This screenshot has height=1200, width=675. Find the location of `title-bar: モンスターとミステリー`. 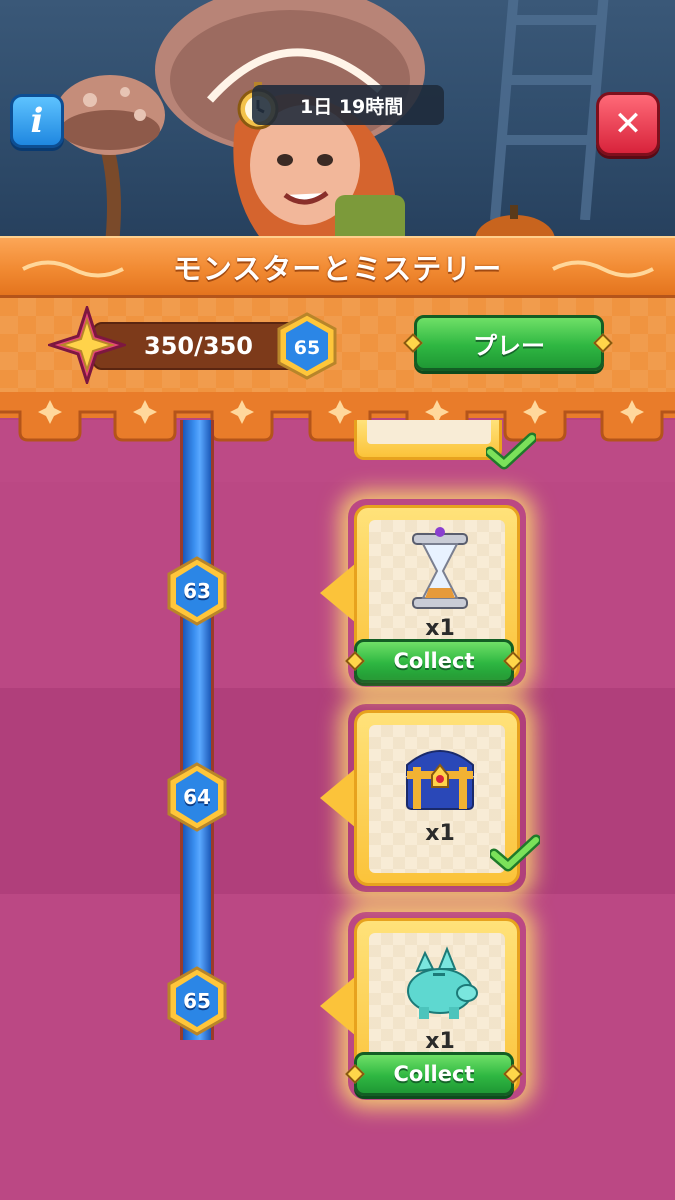

title-bar: モンスターとミステリー is located at coordinates (337, 267).